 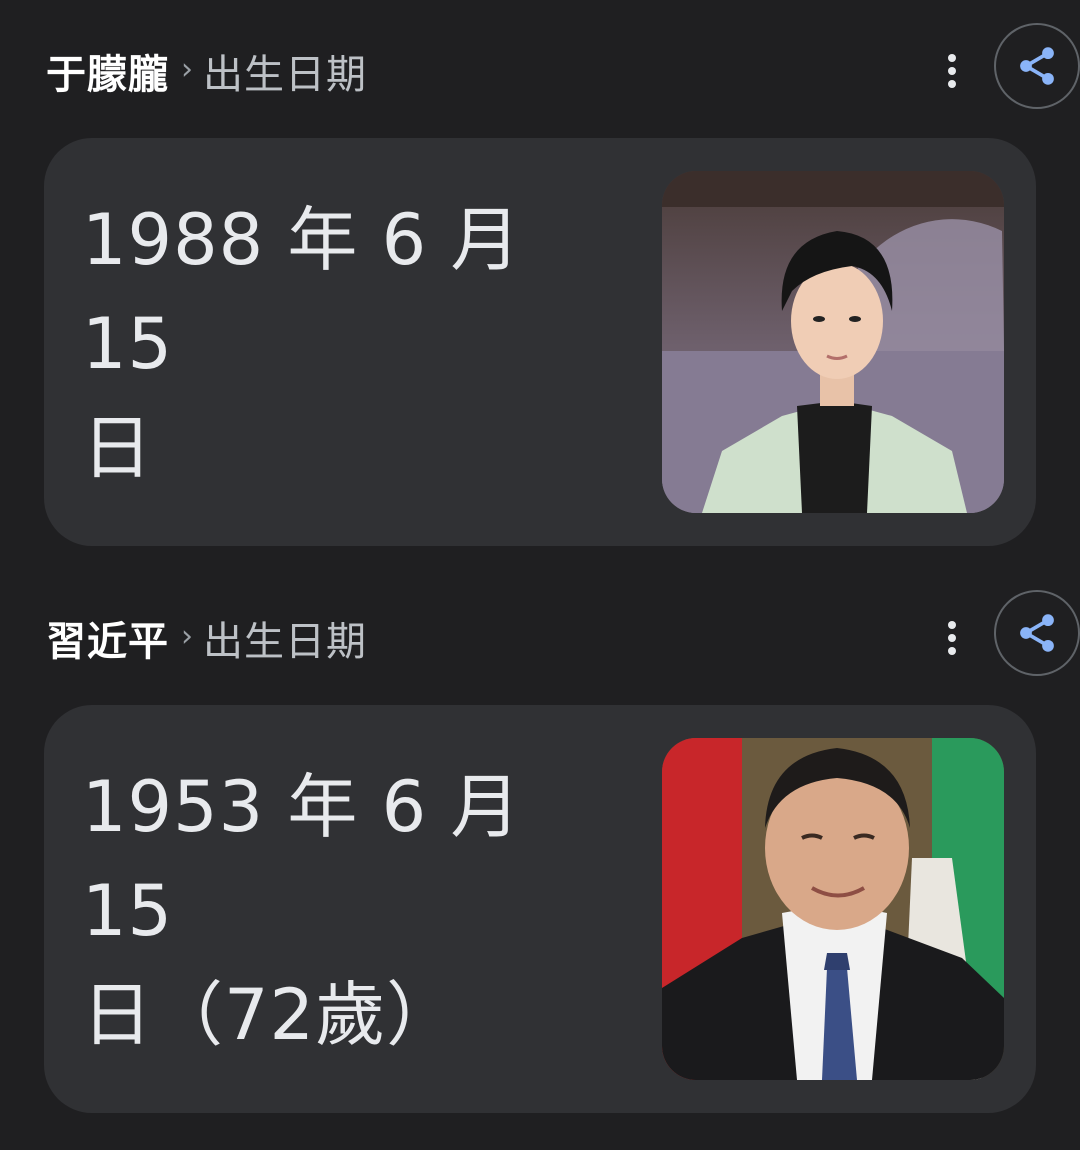 What do you see at coordinates (563, 636) in the screenshot?
I see `result-header: 習近平 › 出生日期` at bounding box center [563, 636].